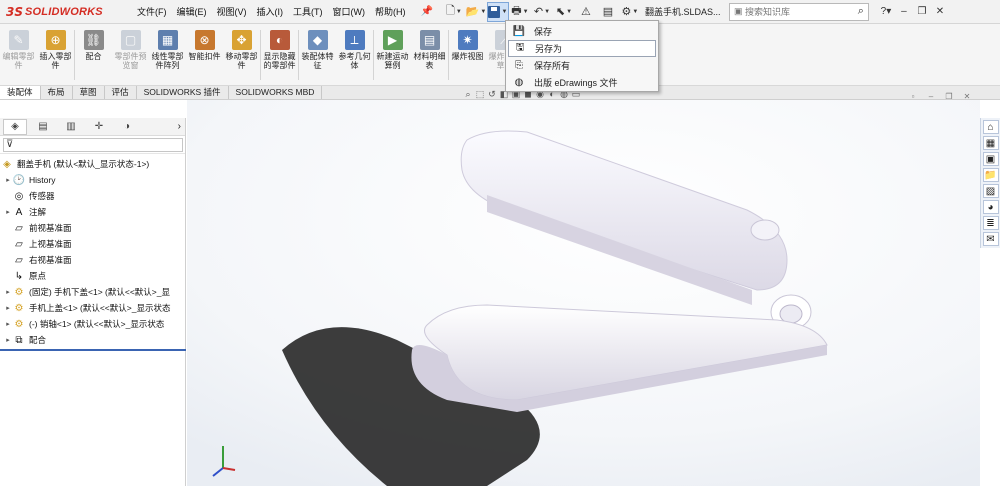  Describe the element at coordinates (18, 61) in the screenshot. I see `ribbon-button-label: 编辑零部件` at that location.